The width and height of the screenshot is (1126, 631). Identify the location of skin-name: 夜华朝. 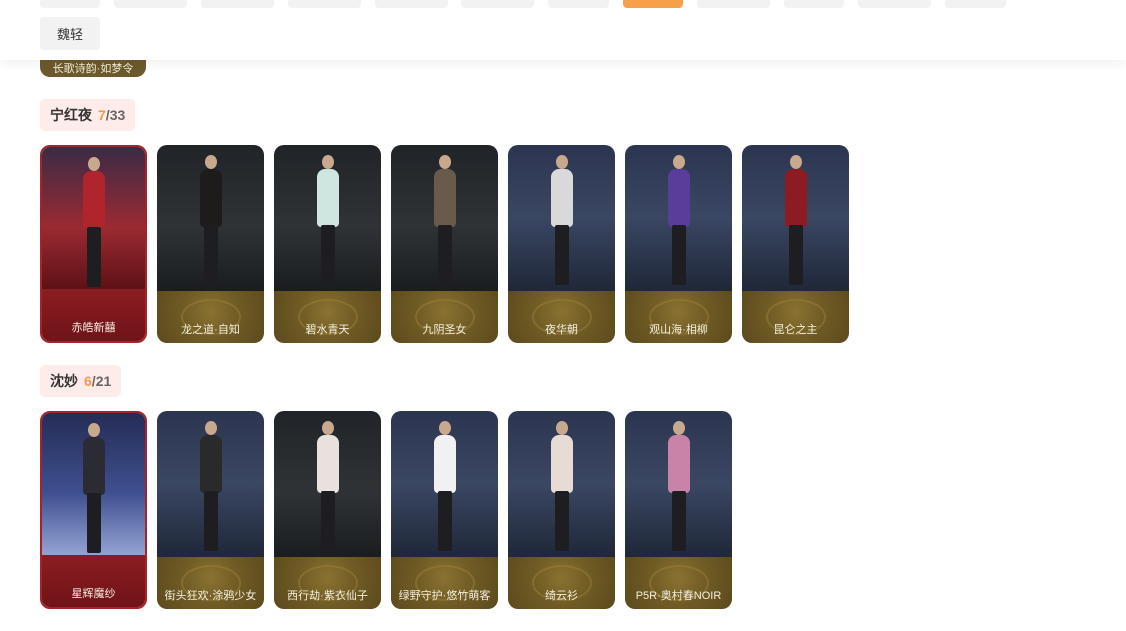
(561, 330).